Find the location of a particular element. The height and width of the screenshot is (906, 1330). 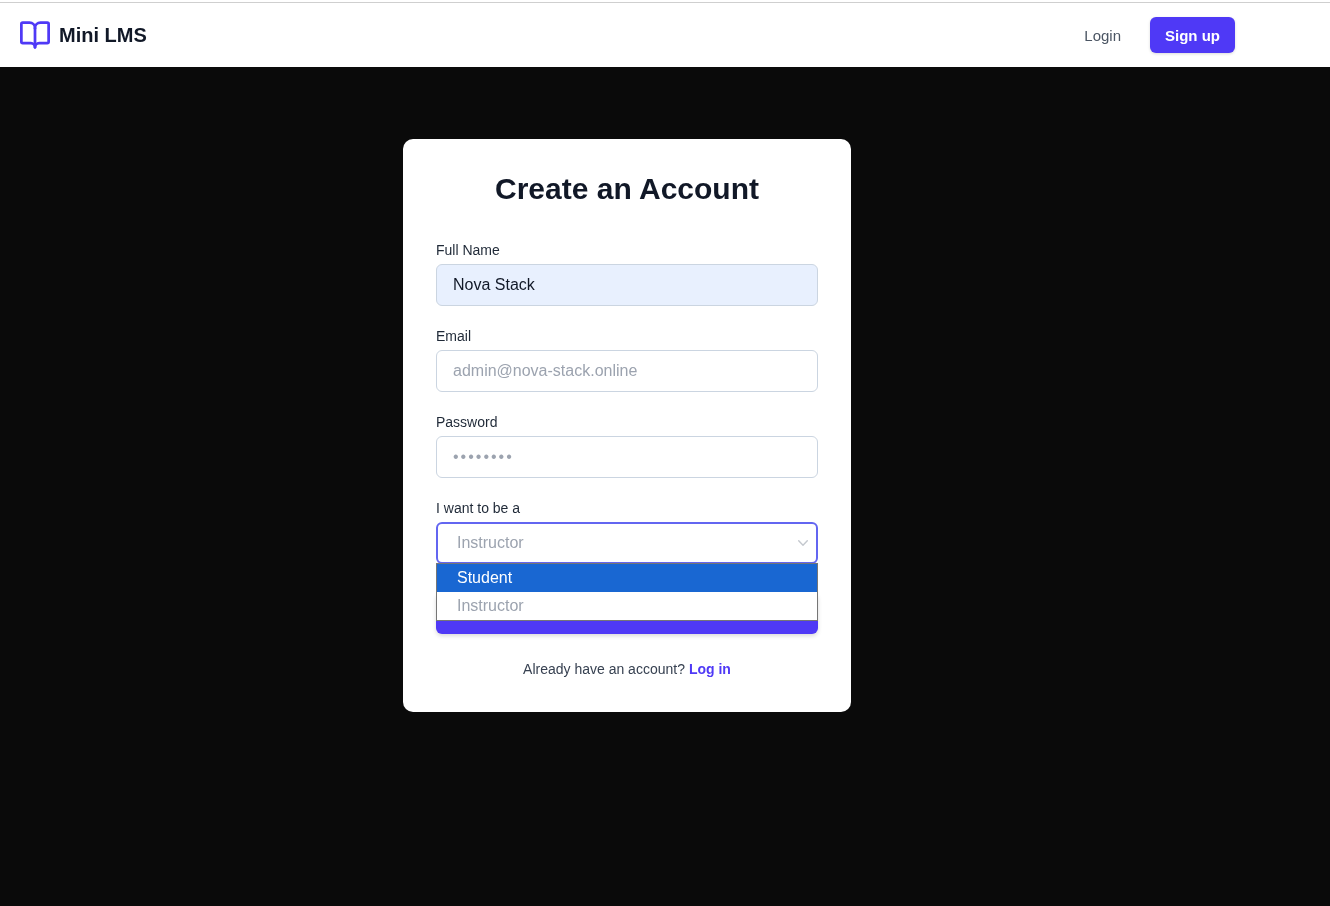

email-field: admin@nova-stack.online is located at coordinates (627, 371).